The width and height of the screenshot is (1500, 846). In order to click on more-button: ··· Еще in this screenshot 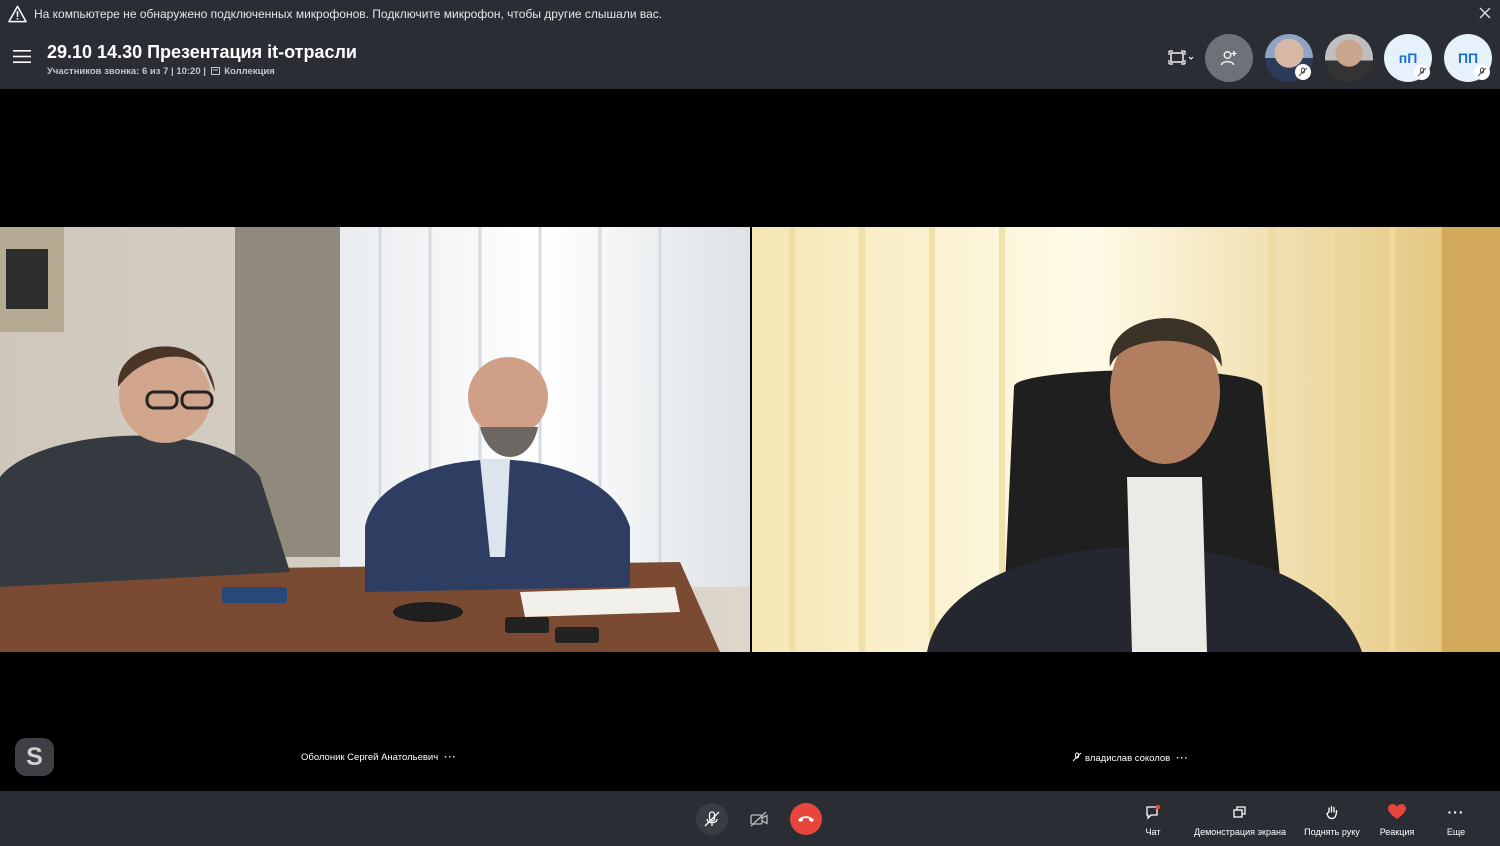, I will do `click(1456, 820)`.